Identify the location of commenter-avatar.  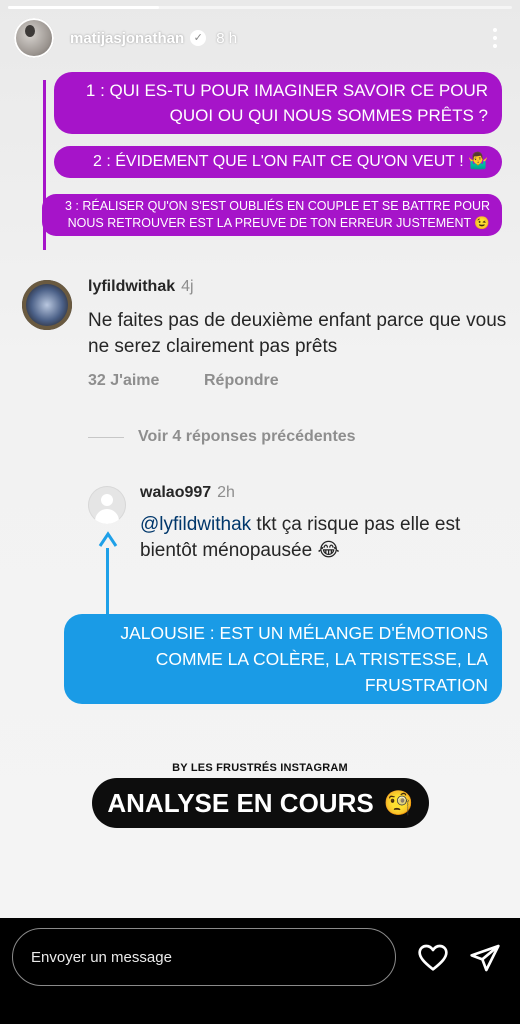
(47, 305).